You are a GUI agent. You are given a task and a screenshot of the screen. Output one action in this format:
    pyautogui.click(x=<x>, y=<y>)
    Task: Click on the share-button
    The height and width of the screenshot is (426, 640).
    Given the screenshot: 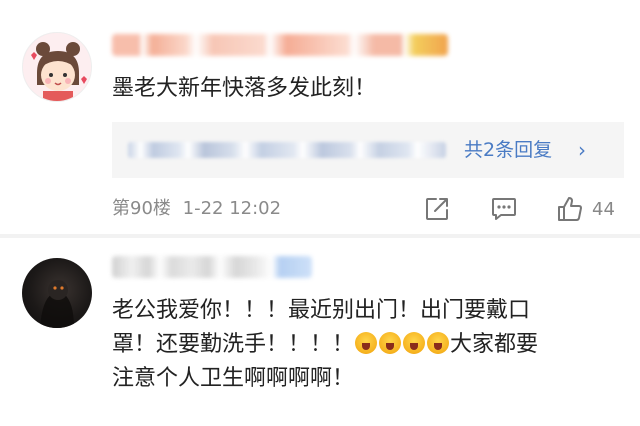 What is the action you would take?
    pyautogui.click(x=437, y=209)
    